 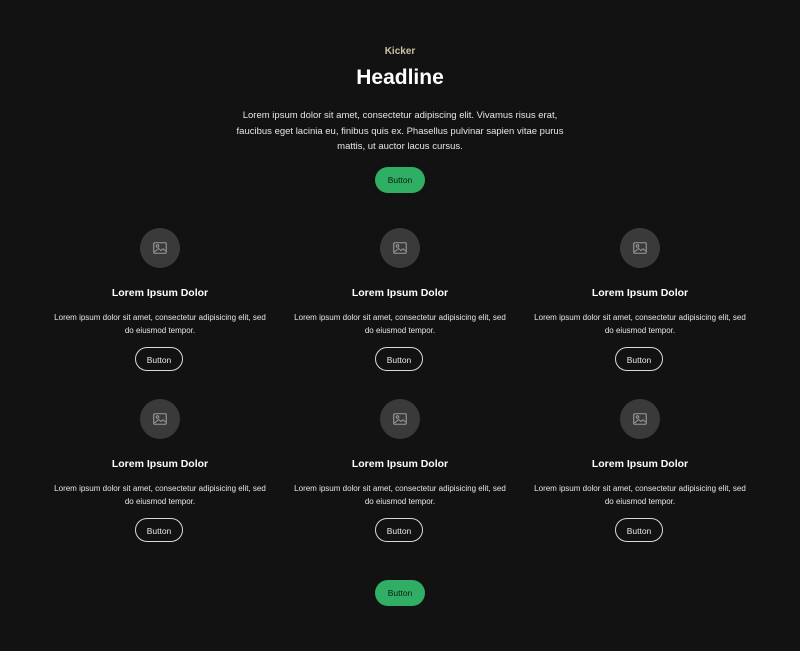 I want to click on hero-button: Button, so click(x=400, y=180).